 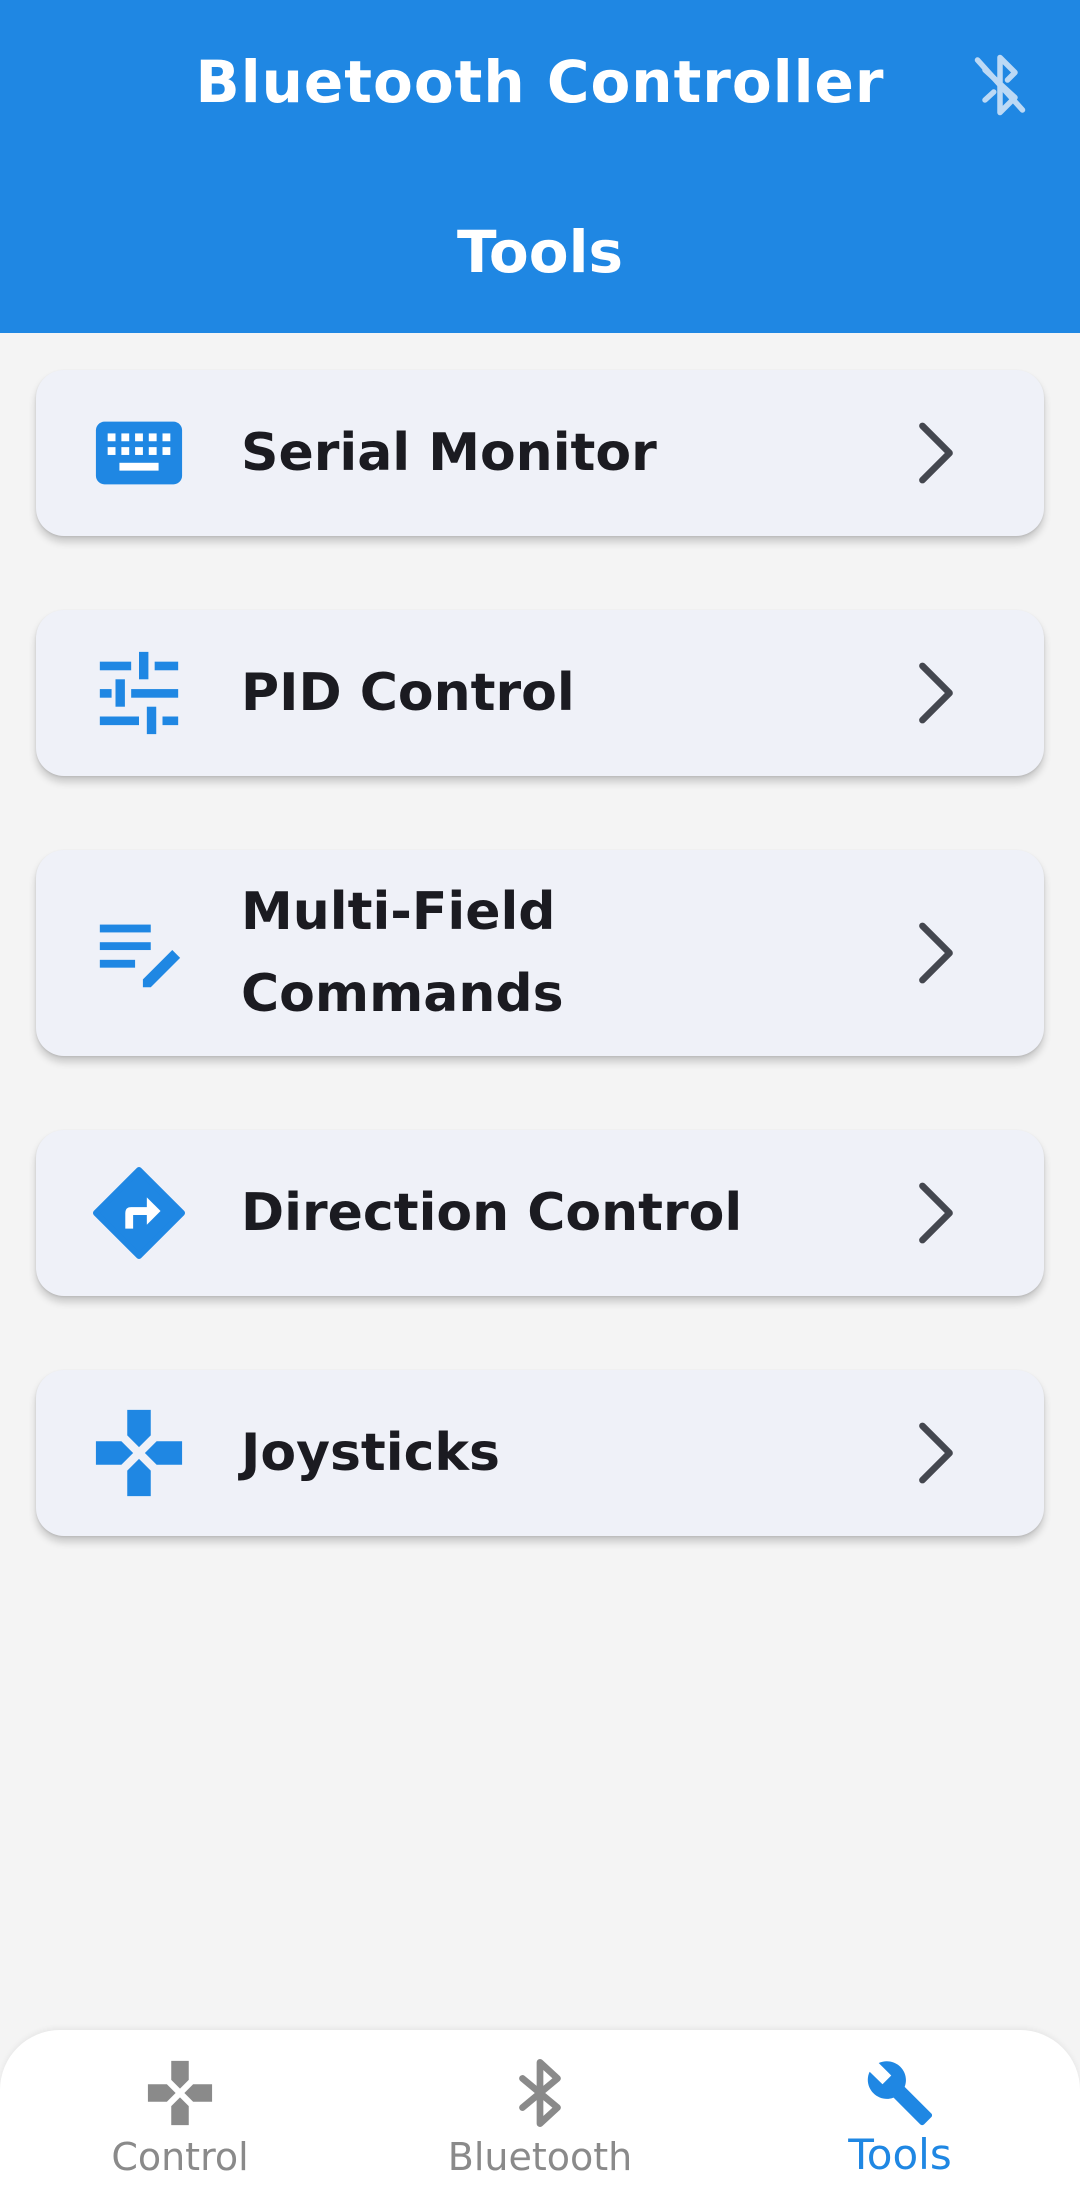 I want to click on nav-tools: Tools, so click(x=900, y=2117).